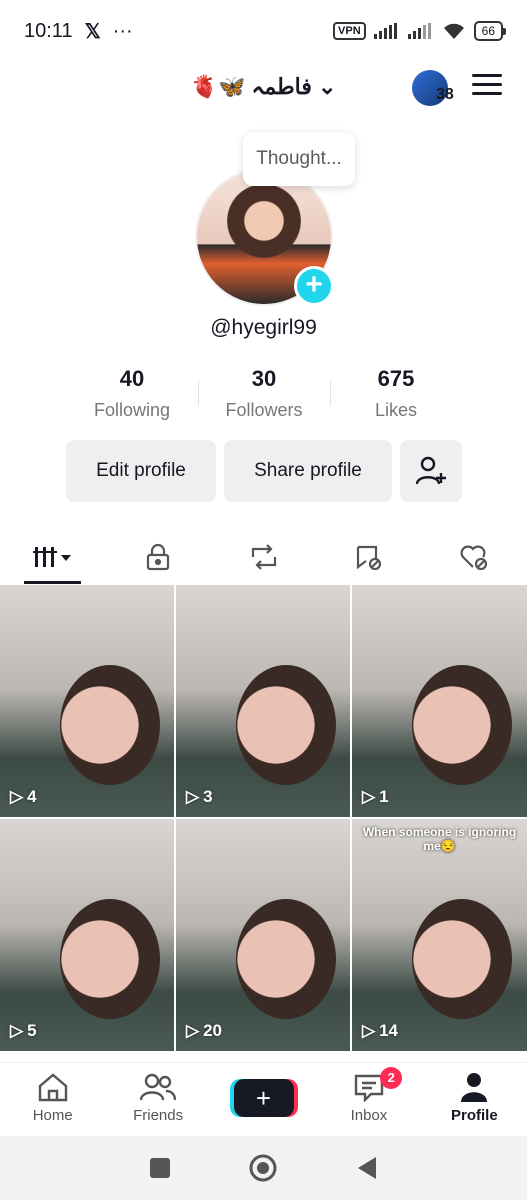 The image size is (527, 1200). What do you see at coordinates (385, 31) in the screenshot?
I see `signal-icon` at bounding box center [385, 31].